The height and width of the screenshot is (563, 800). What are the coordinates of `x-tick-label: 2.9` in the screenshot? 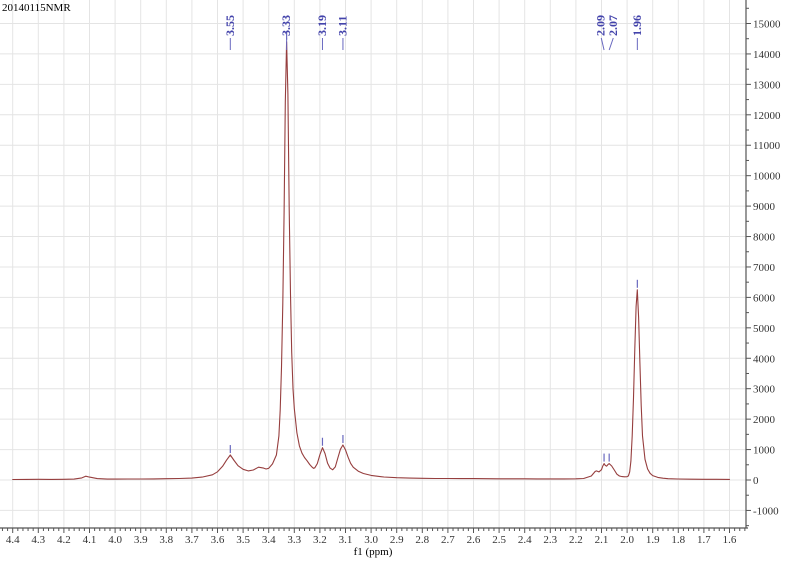 It's located at (397, 540).